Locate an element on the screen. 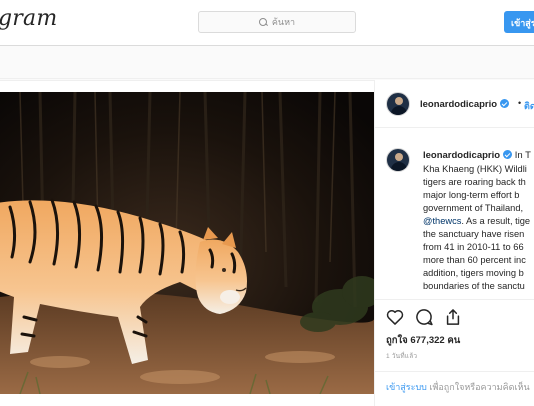  likes-prefix: ถูกใจ is located at coordinates (397, 340).